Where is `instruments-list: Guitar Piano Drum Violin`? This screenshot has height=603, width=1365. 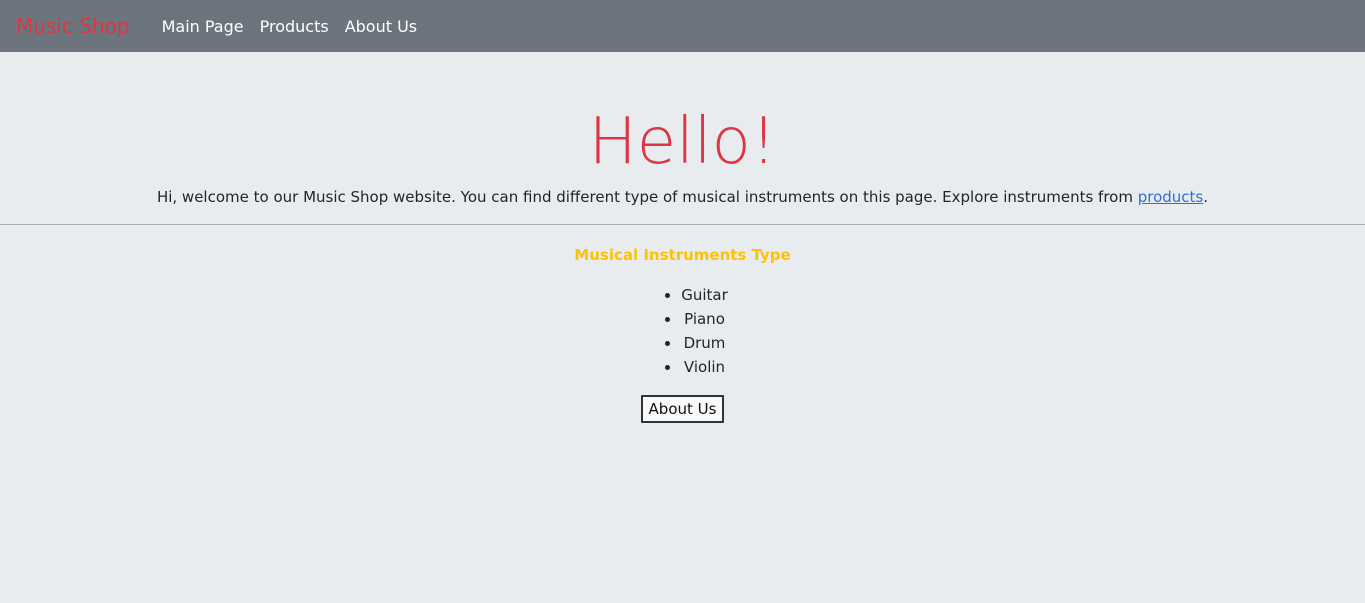 instruments-list: Guitar Piano Drum Violin is located at coordinates (682, 331).